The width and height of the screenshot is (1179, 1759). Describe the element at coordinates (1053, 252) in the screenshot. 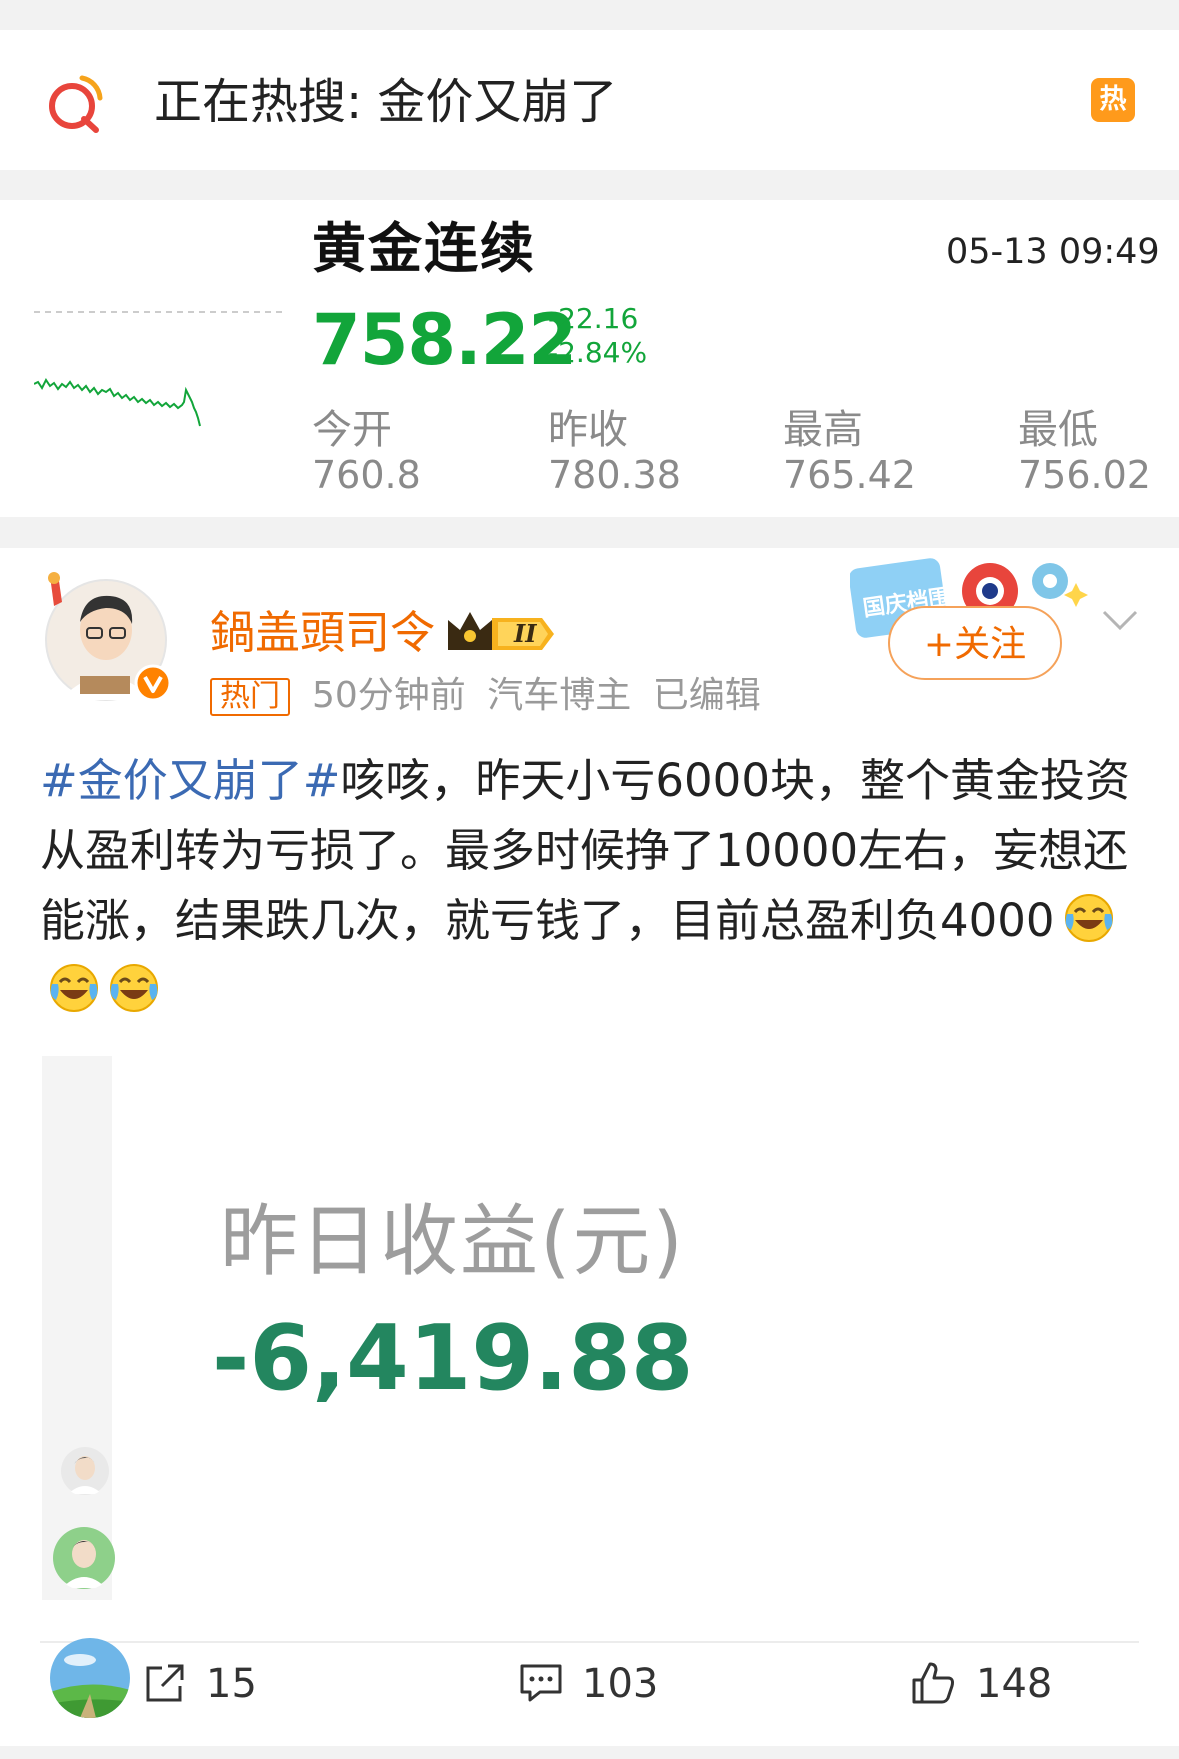

I see `quote-time: 05-13 09:49` at that location.